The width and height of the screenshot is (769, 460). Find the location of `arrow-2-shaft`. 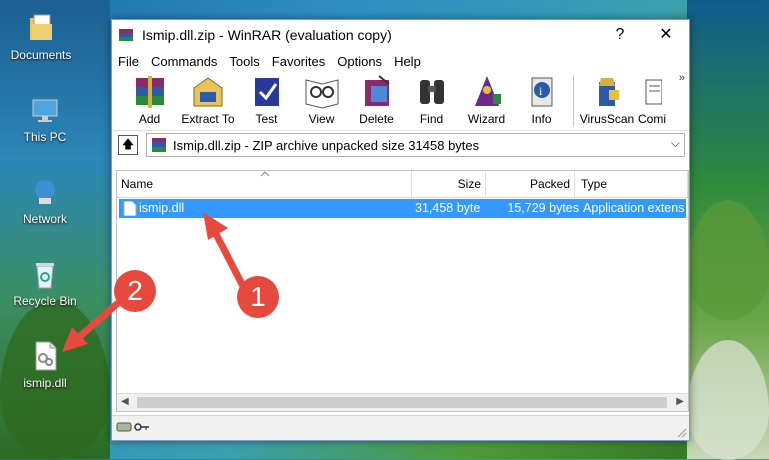

arrow-2-shaft is located at coordinates (98, 320).